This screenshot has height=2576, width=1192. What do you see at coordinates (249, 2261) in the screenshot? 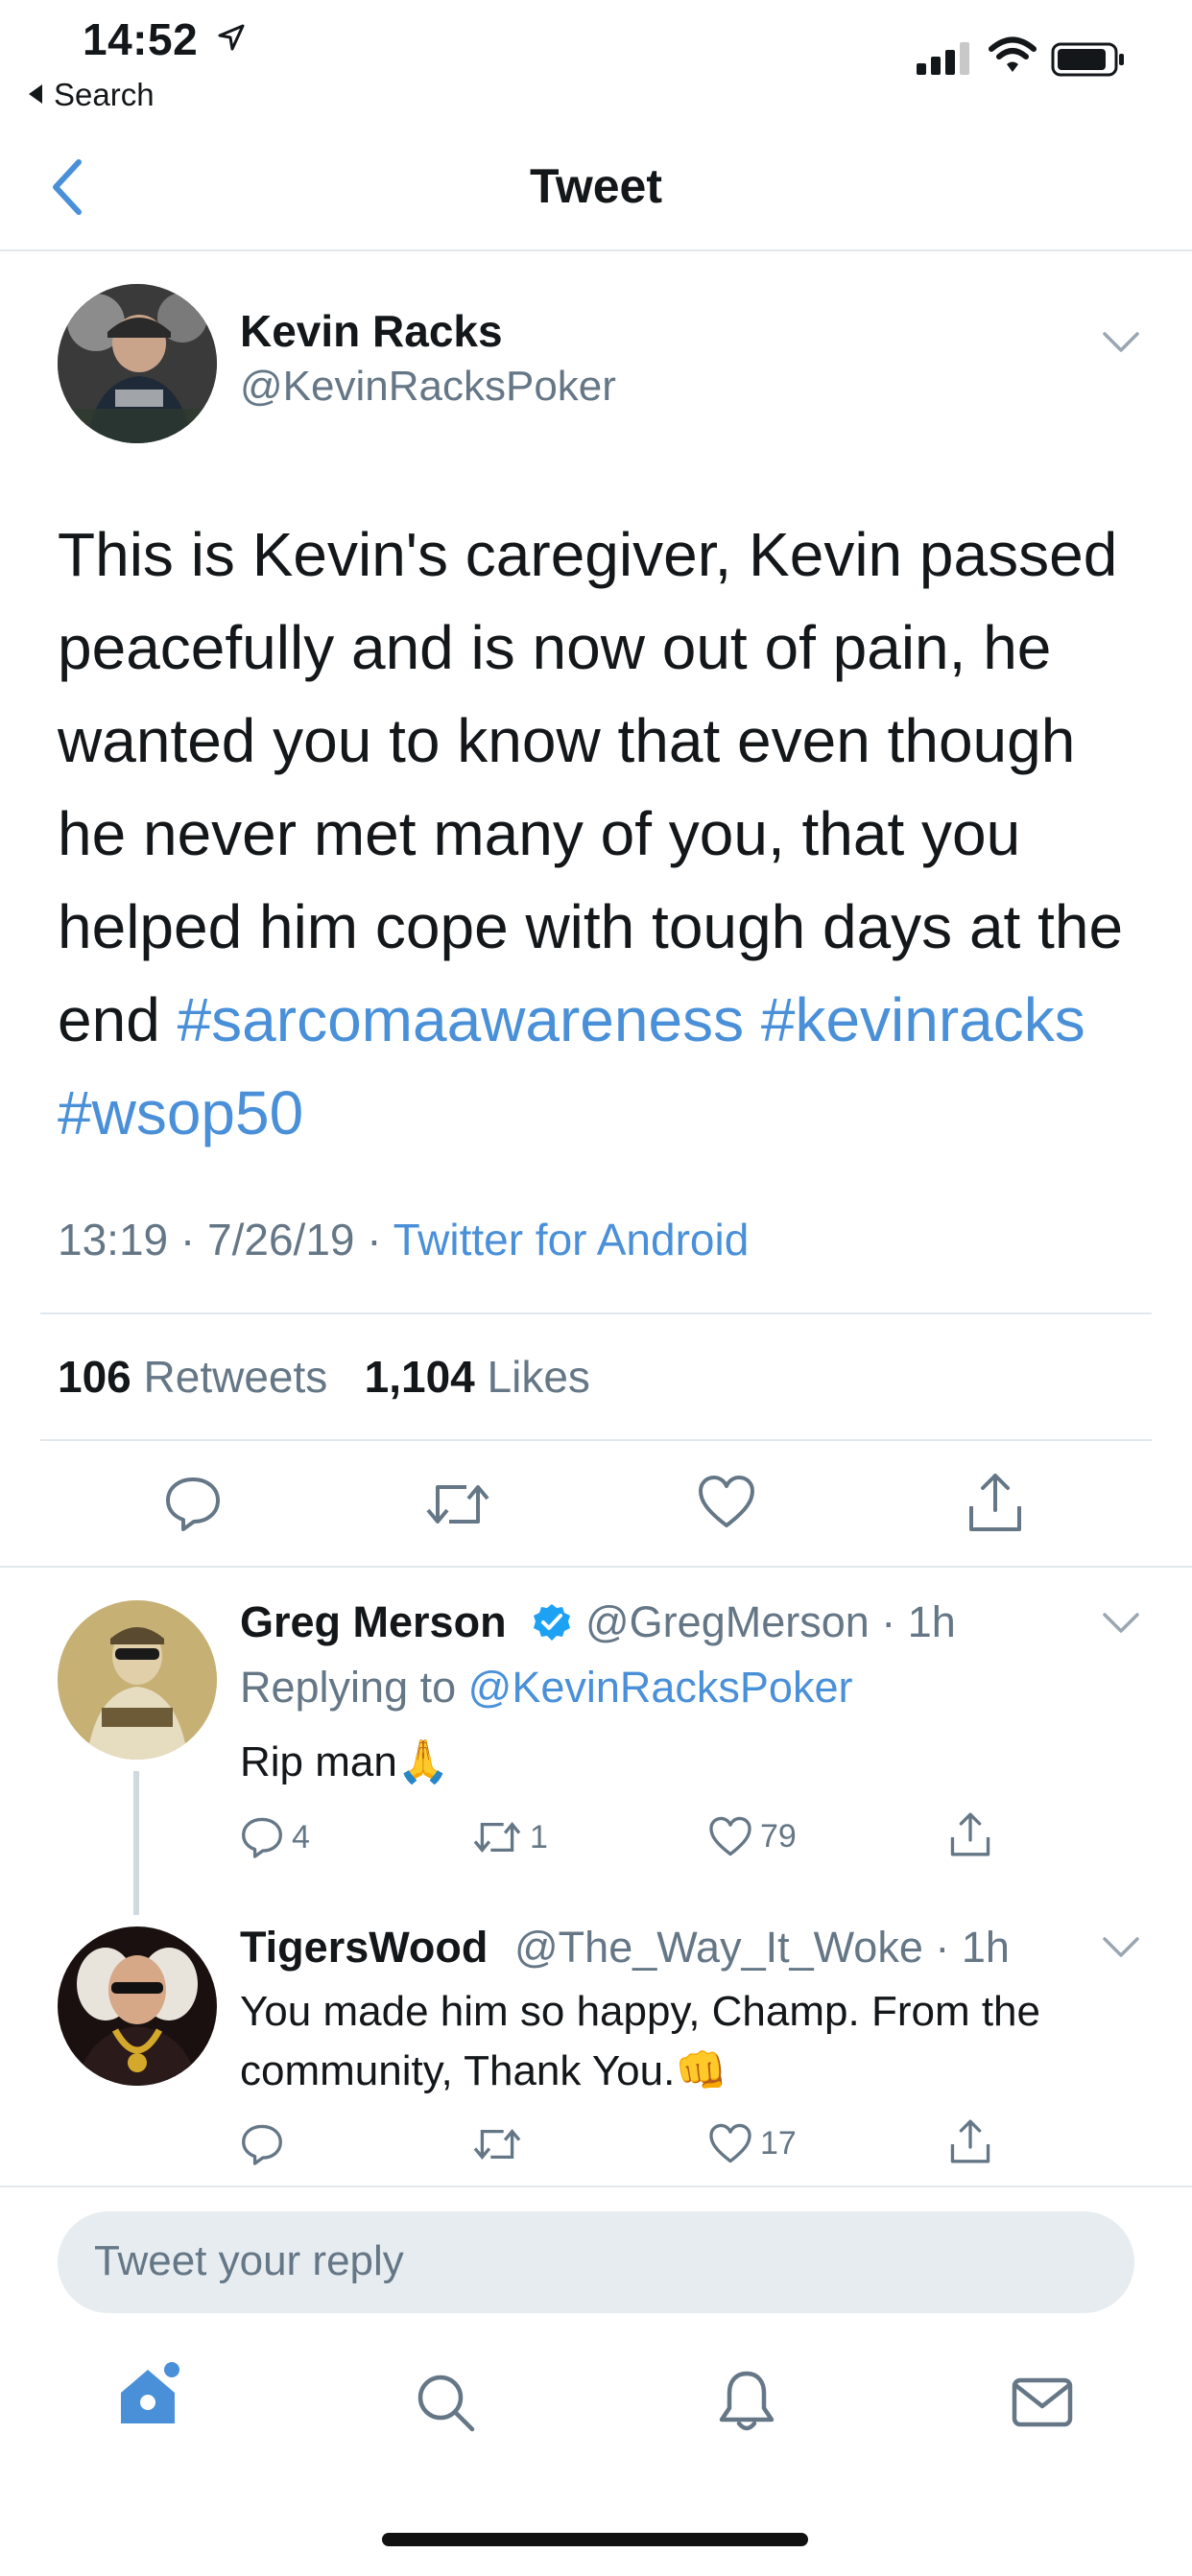
I see `compose-placeholder: Tweet your reply` at bounding box center [249, 2261].